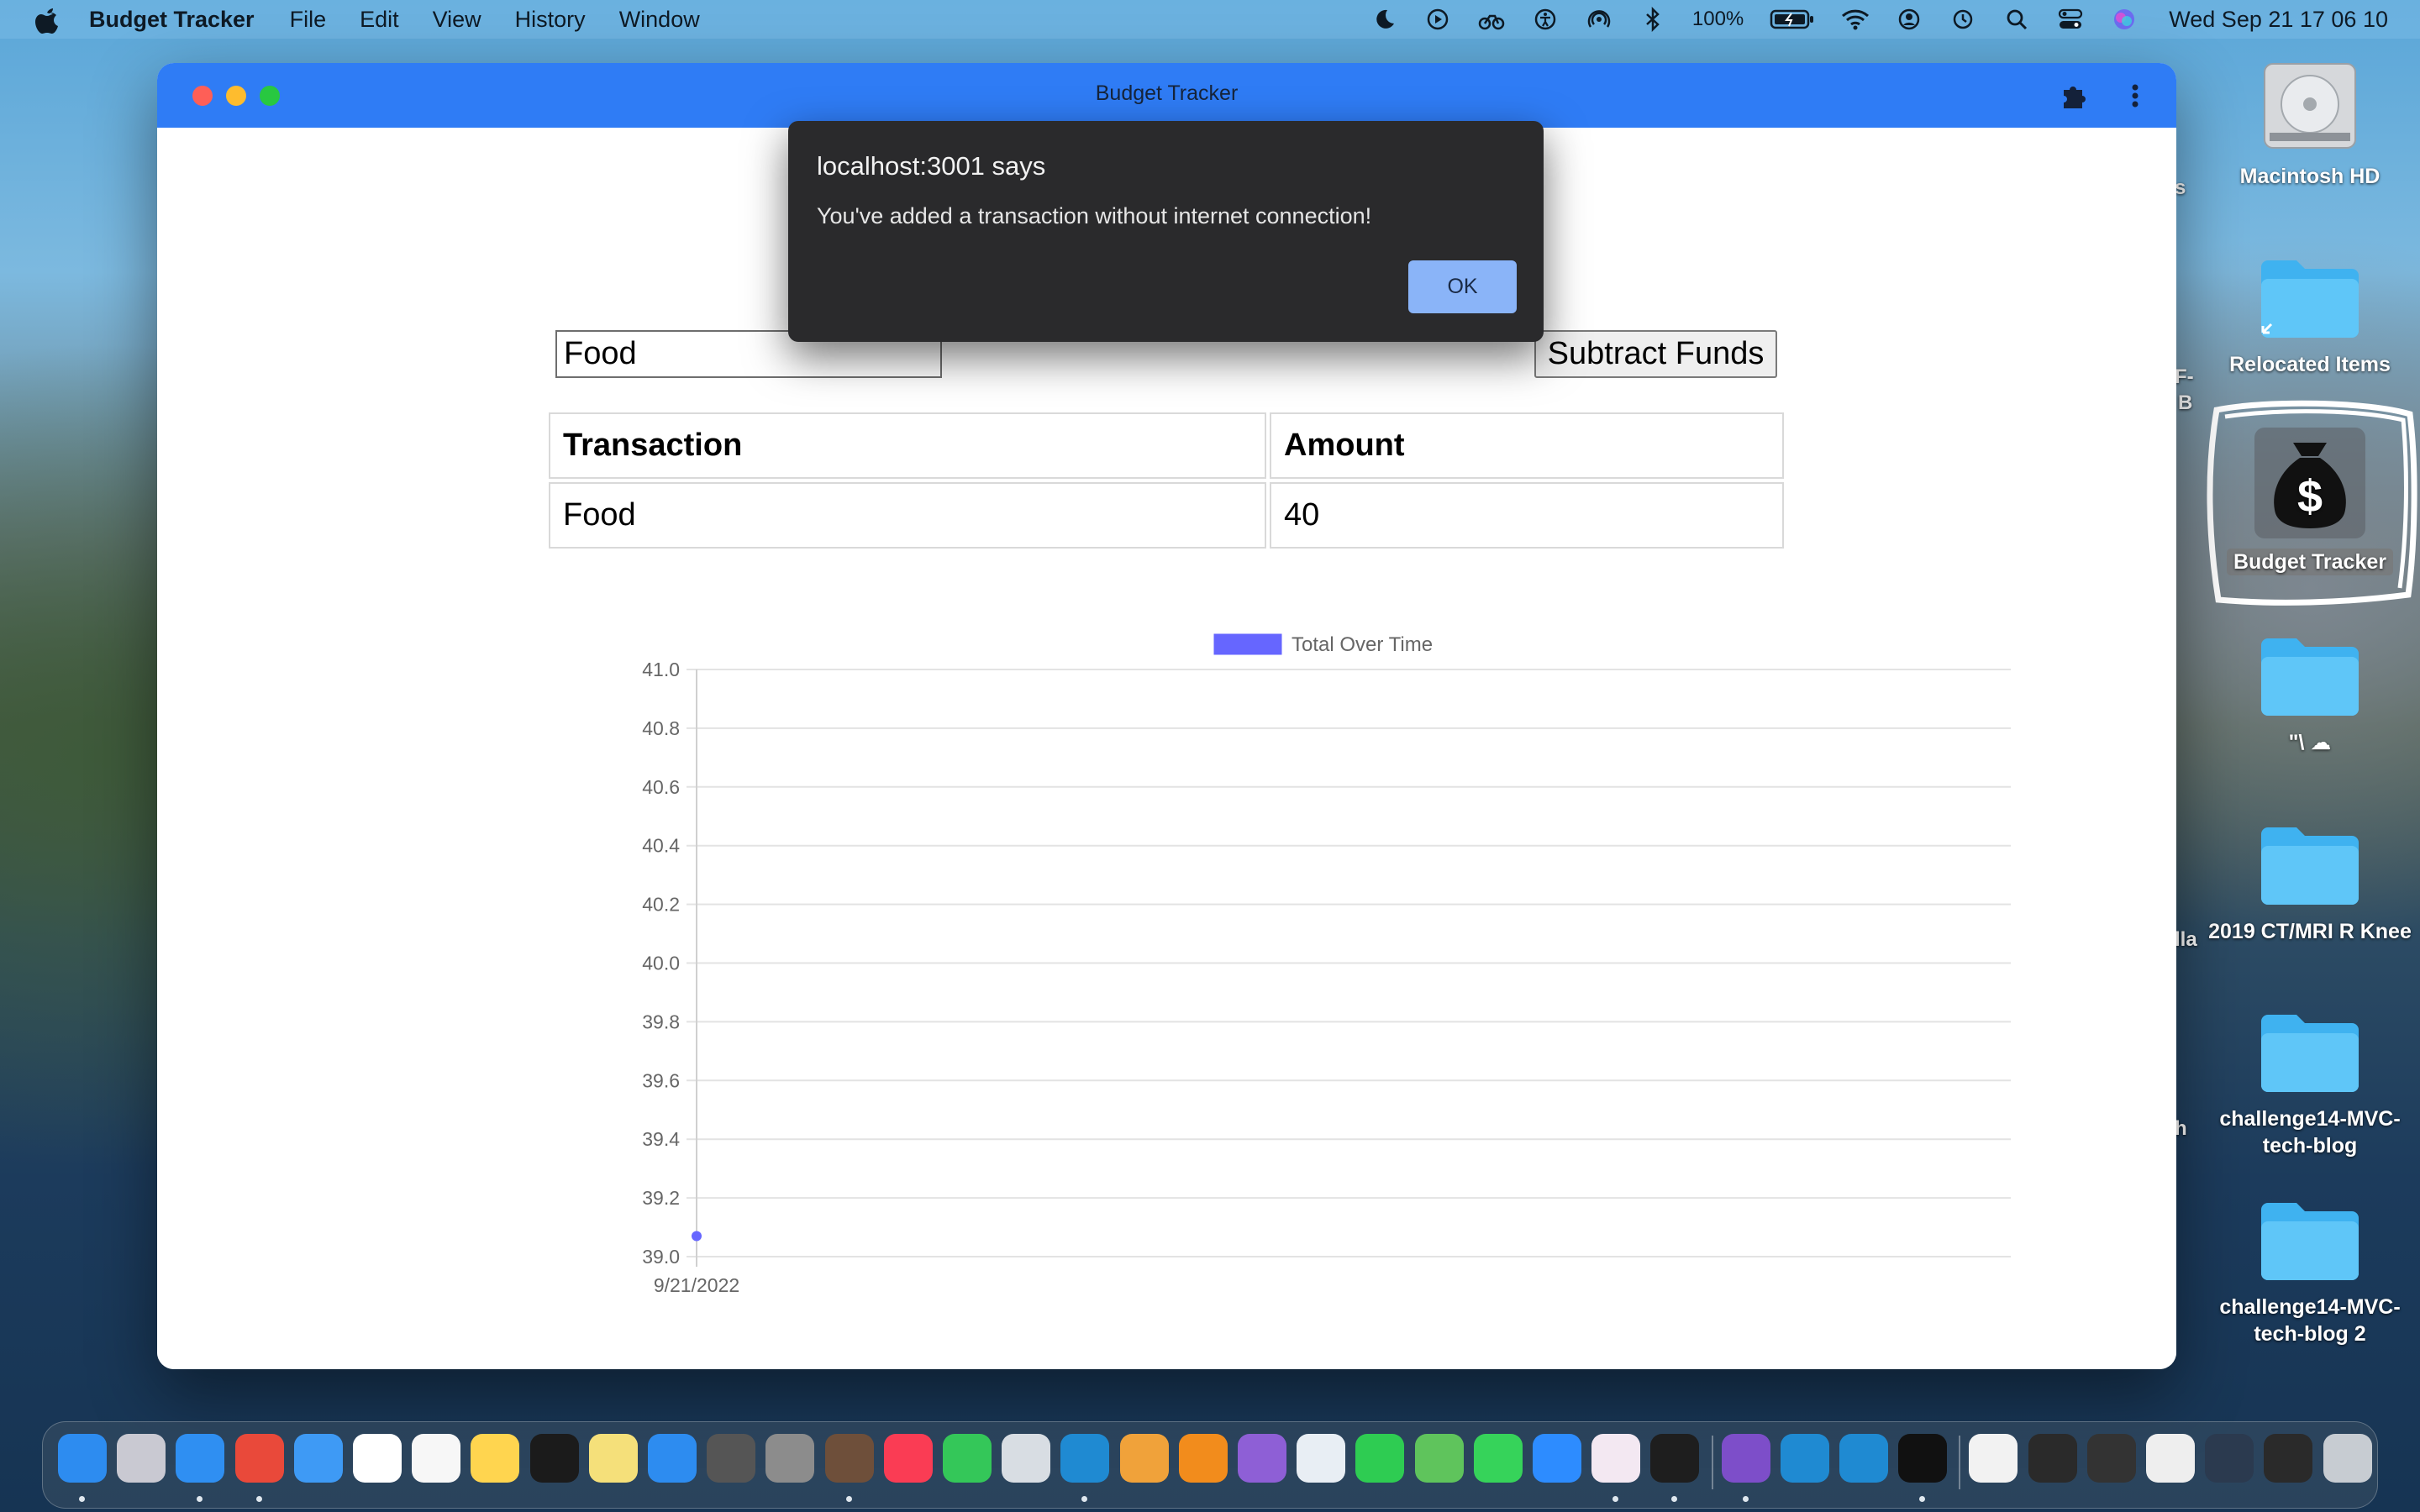 Image resolution: width=2420 pixels, height=1512 pixels. I want to click on dock-doc-2-icon, so click(2052, 1458).